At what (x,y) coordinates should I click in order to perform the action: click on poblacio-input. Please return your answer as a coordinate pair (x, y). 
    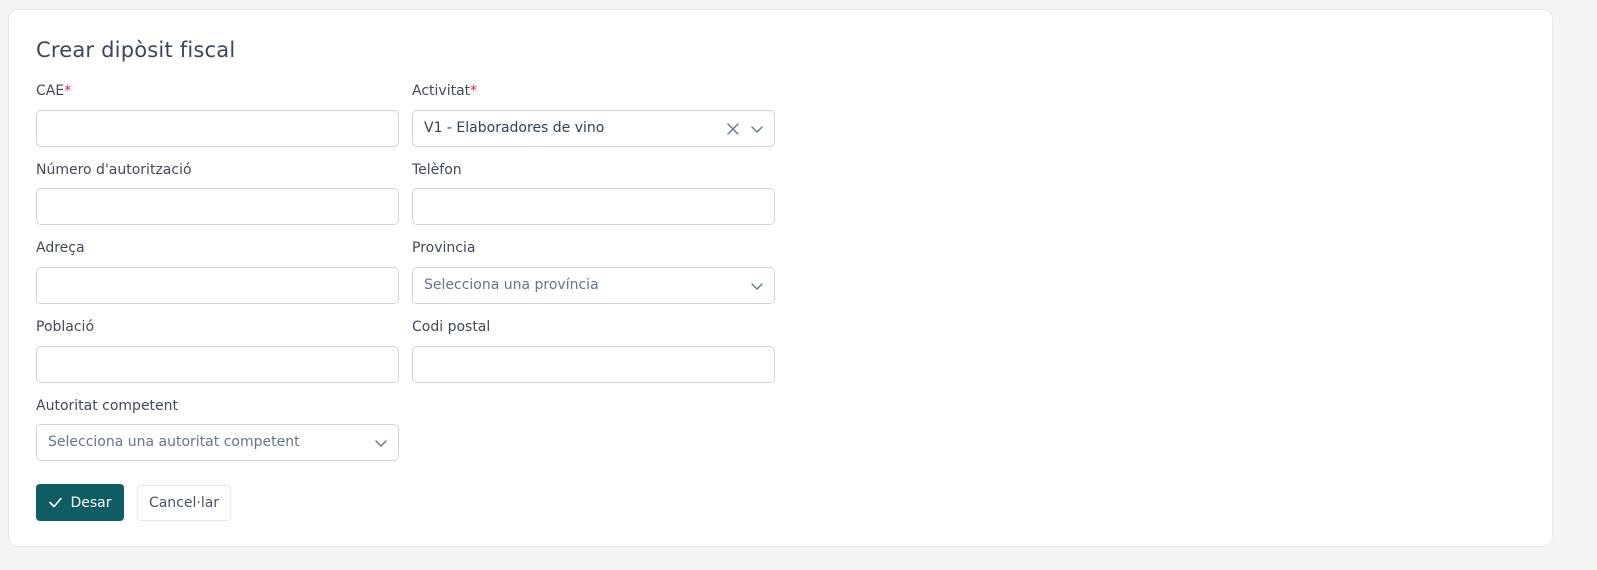
    Looking at the image, I should click on (217, 364).